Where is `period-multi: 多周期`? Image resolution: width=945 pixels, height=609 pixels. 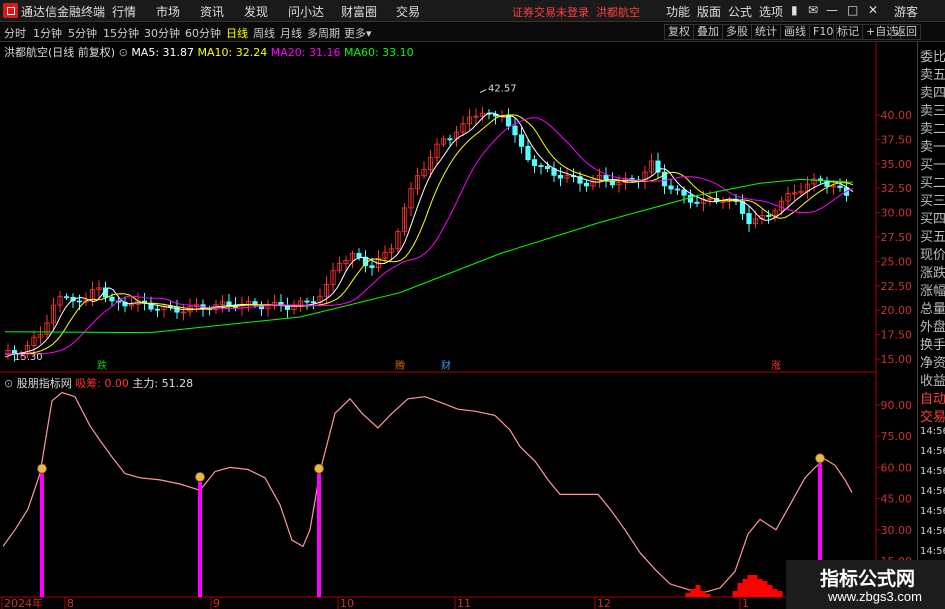
period-multi: 多周期 is located at coordinates (323, 33).